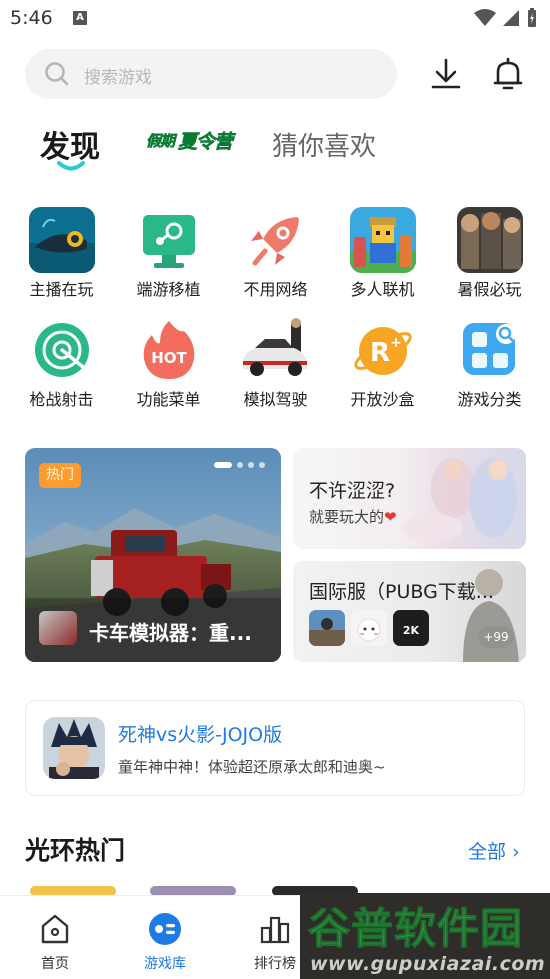 The height and width of the screenshot is (979, 550). What do you see at coordinates (55, 964) in the screenshot?
I see `nav-label: 首页` at bounding box center [55, 964].